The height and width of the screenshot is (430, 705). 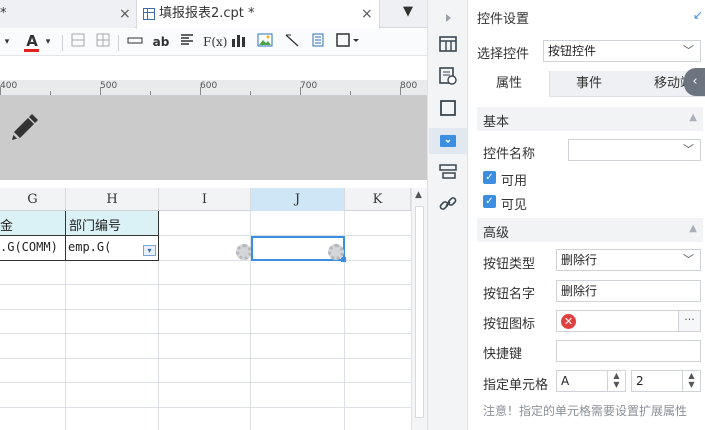 What do you see at coordinates (689, 321) in the screenshot?
I see `more-icon: ···` at bounding box center [689, 321].